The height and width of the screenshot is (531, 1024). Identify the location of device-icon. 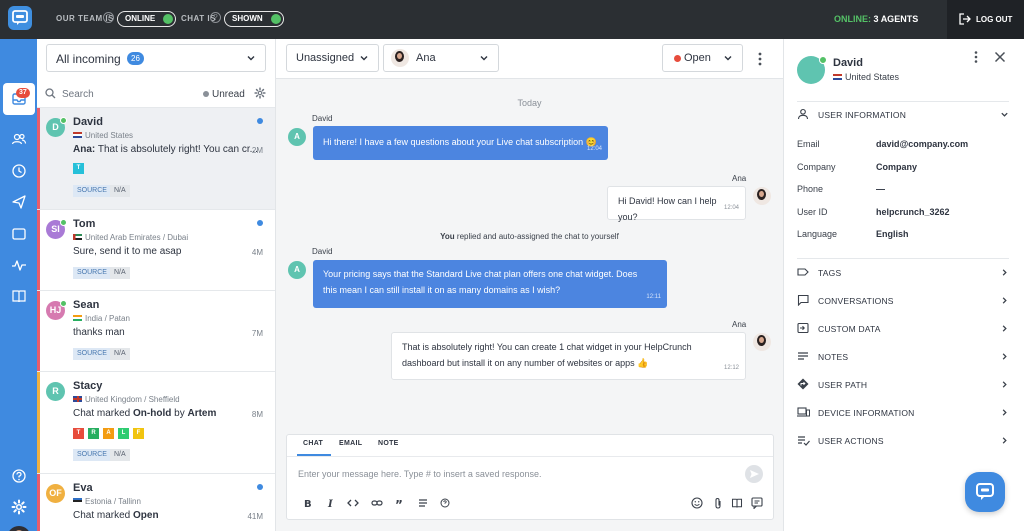
(803, 412).